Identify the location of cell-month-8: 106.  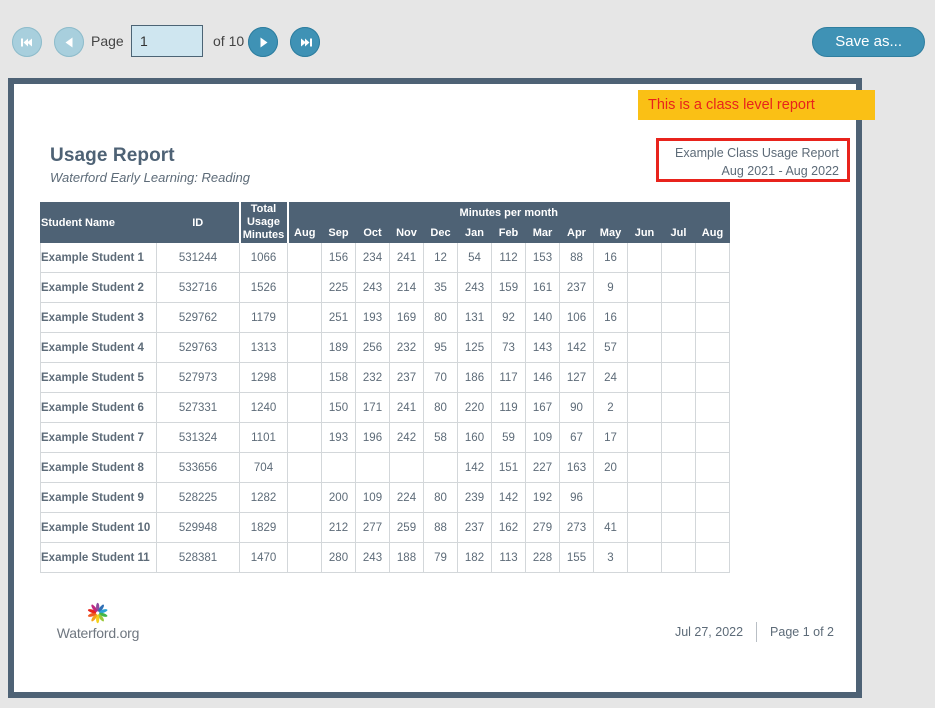
(576, 317).